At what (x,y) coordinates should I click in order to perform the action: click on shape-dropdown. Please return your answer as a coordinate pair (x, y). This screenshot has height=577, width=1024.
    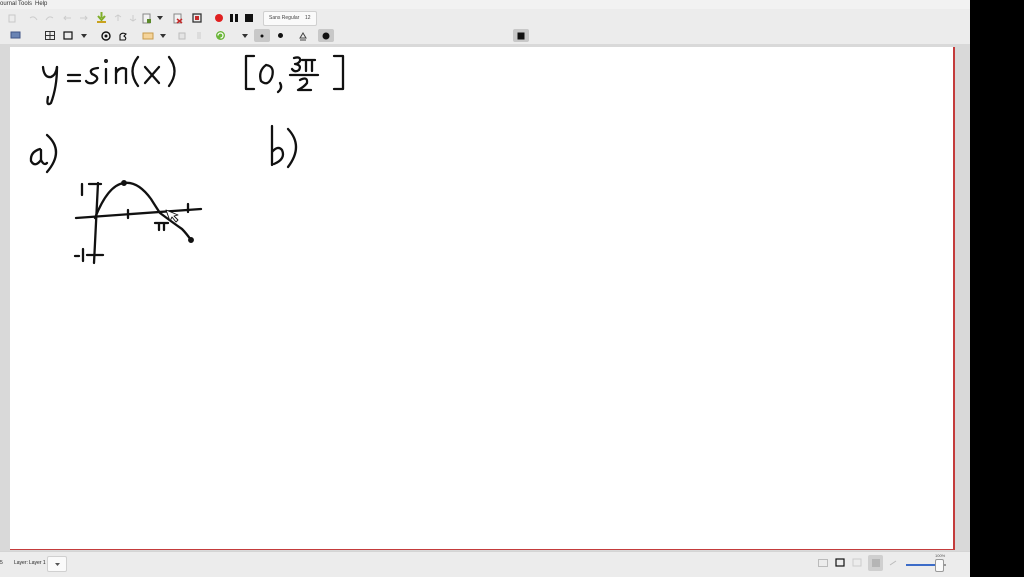
    Looking at the image, I should click on (84, 35).